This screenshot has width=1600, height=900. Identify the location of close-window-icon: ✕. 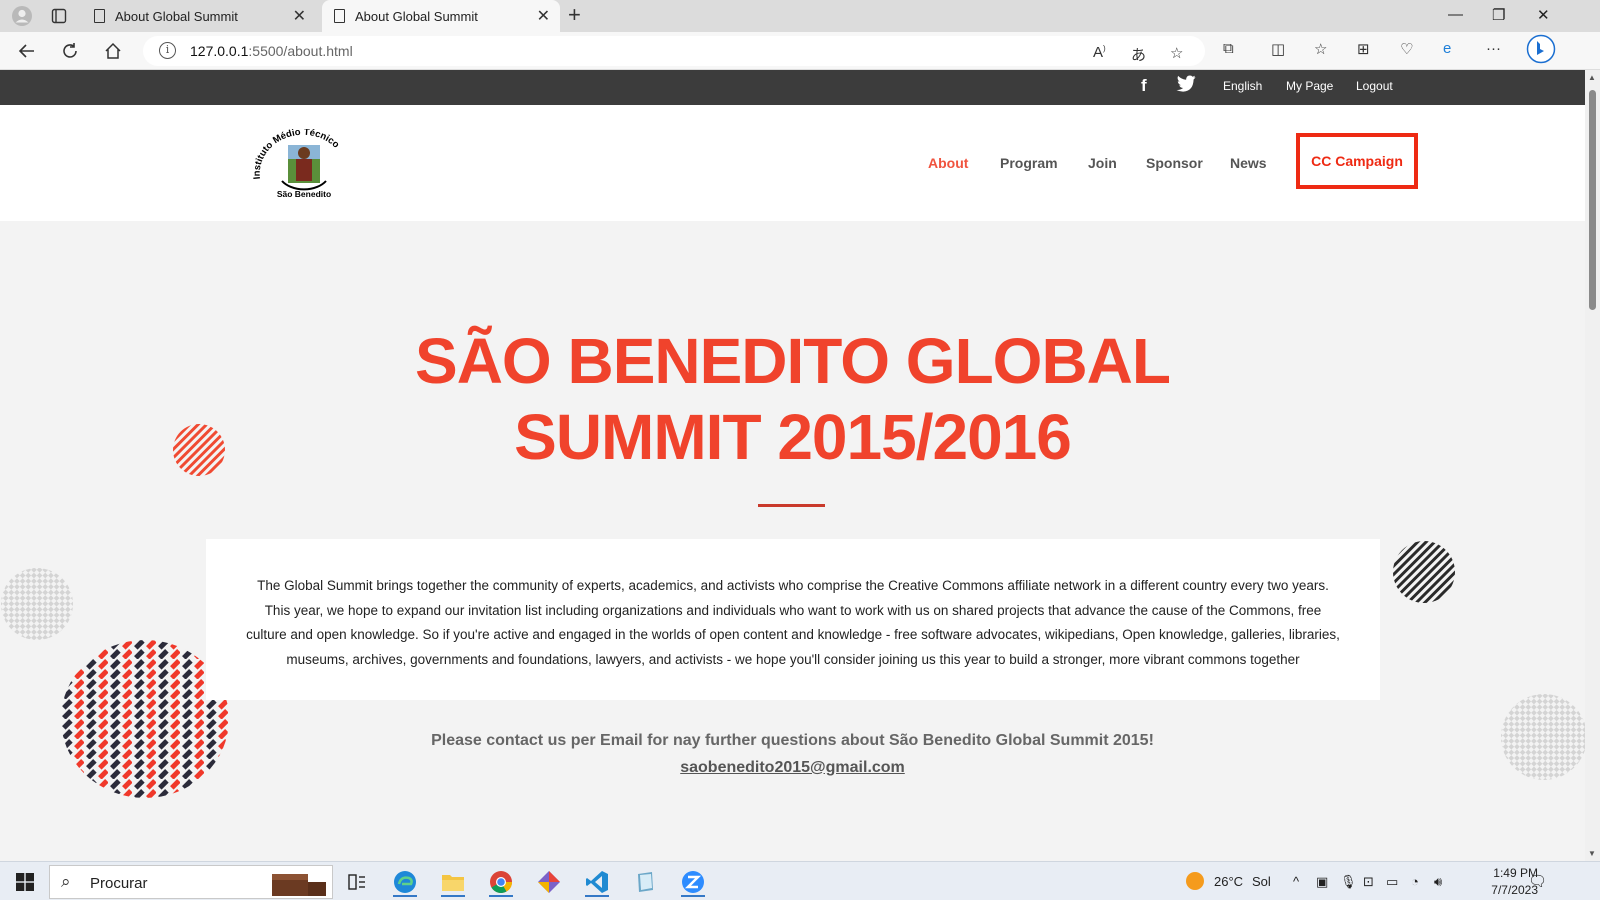
(1543, 15).